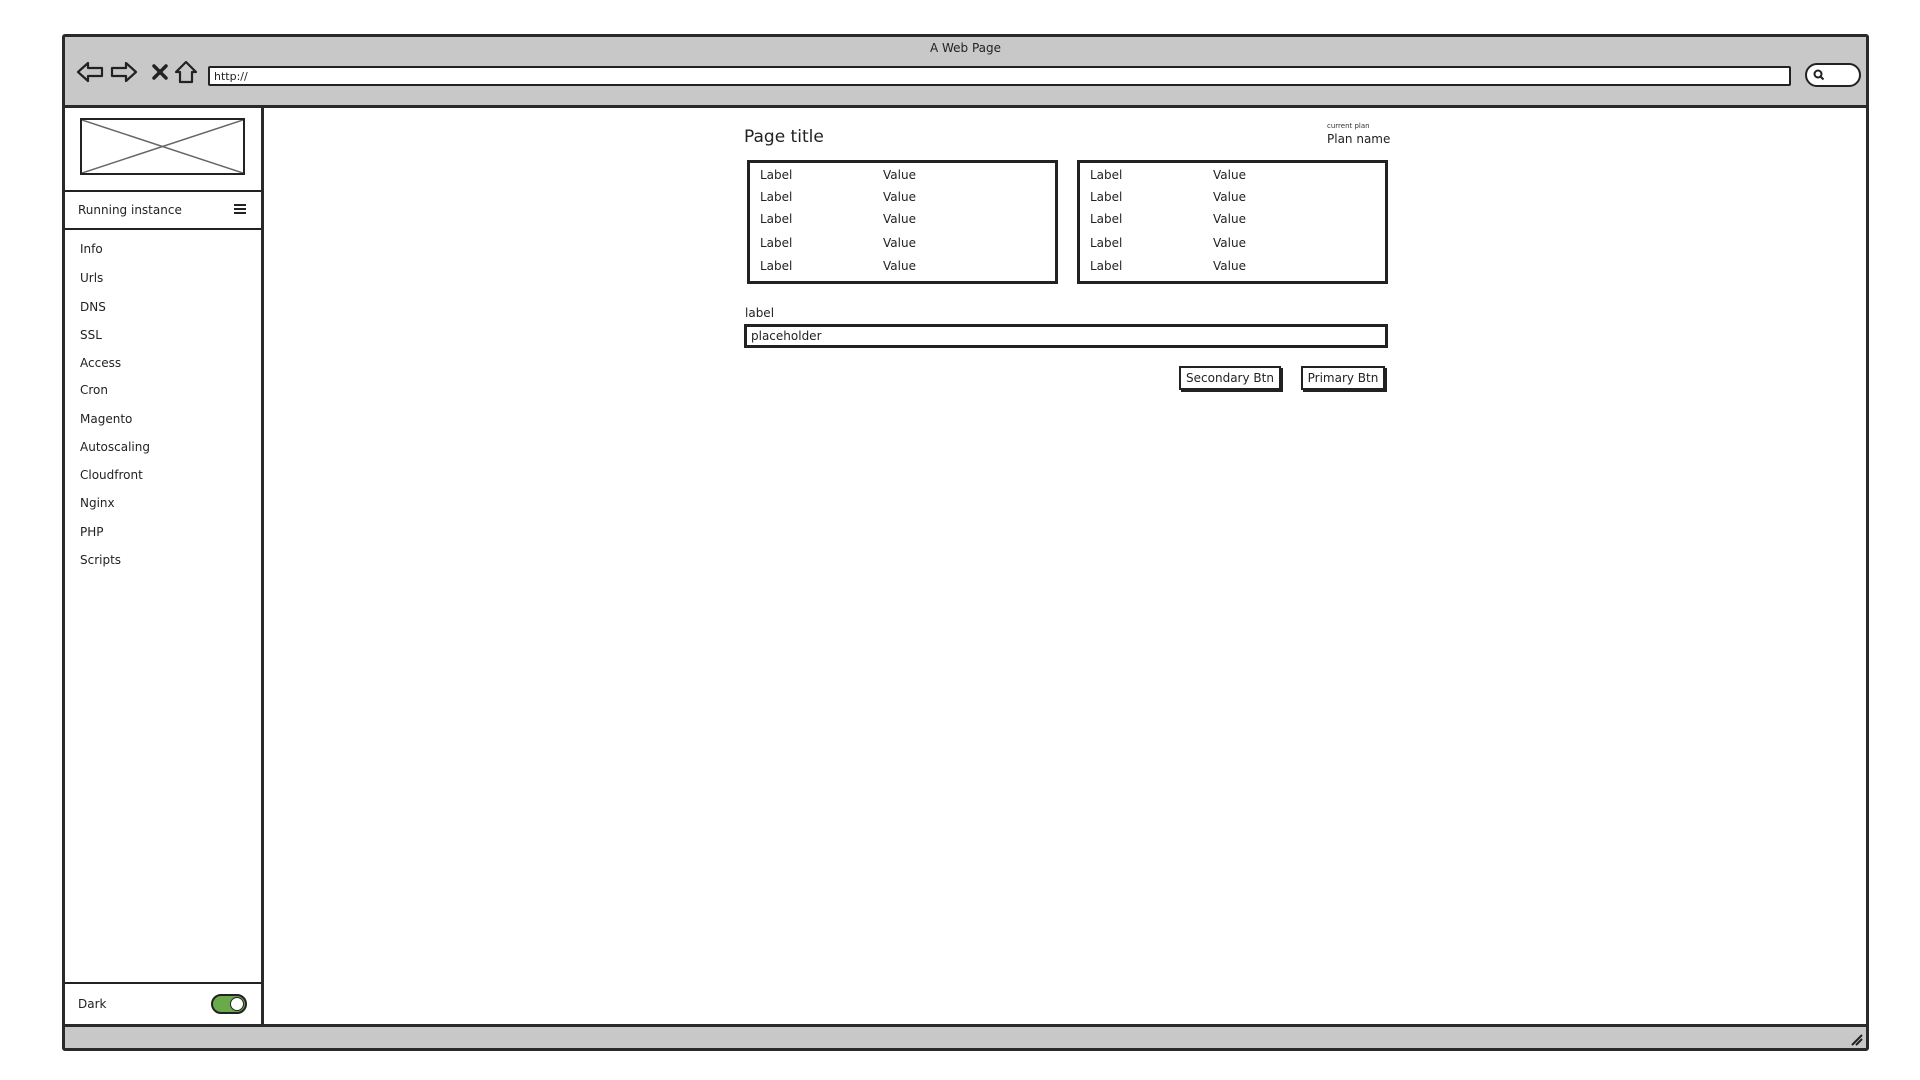 This screenshot has height=1080, width=1920. Describe the element at coordinates (106, 419) in the screenshot. I see `sidebar-item-magento: Magento` at that location.